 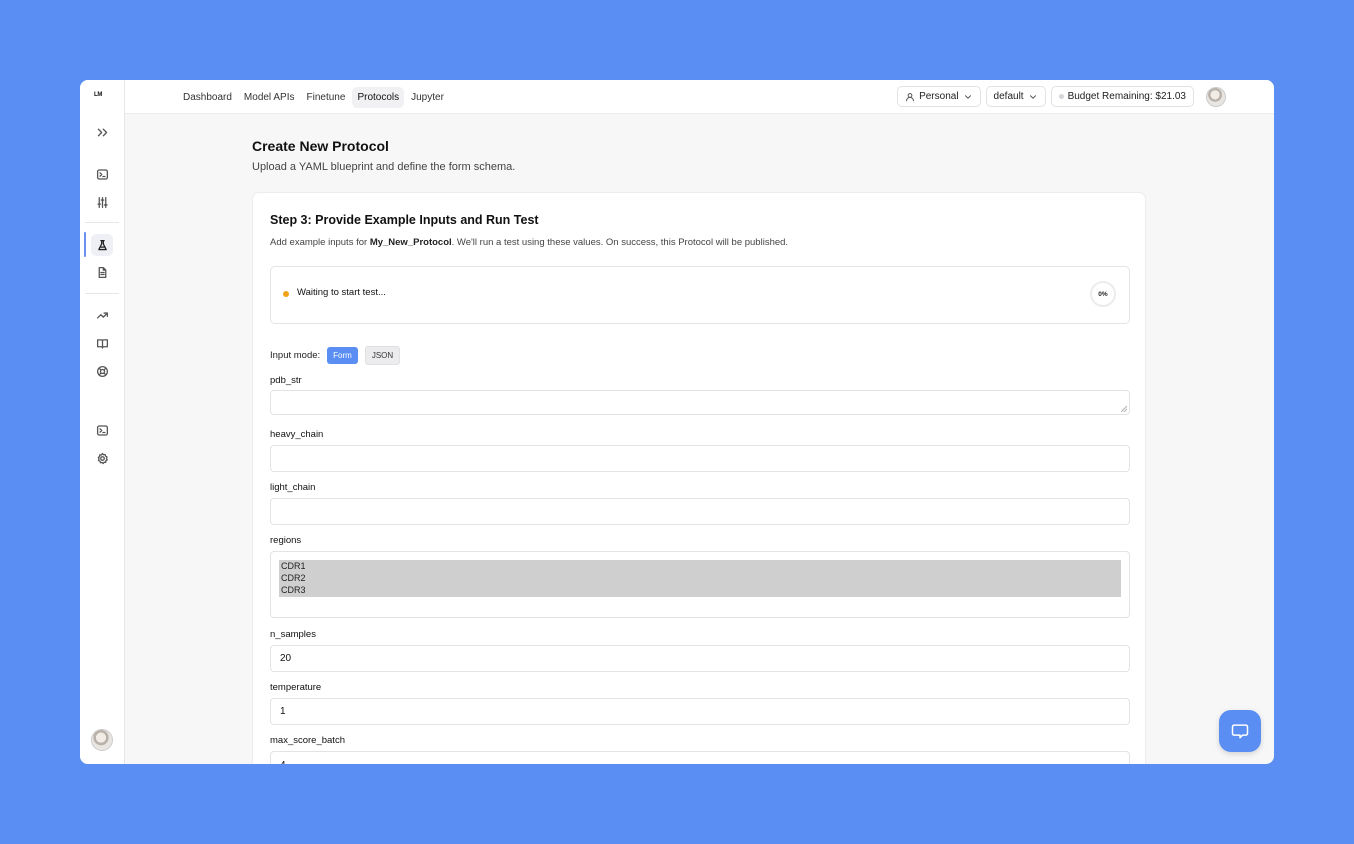 What do you see at coordinates (700, 458) in the screenshot?
I see `heavy-chain-input` at bounding box center [700, 458].